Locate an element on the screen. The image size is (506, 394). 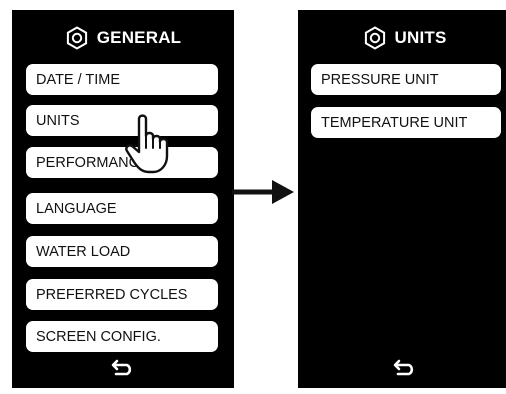
menu-item-performance: PERFORMANCE is located at coordinates (122, 162).